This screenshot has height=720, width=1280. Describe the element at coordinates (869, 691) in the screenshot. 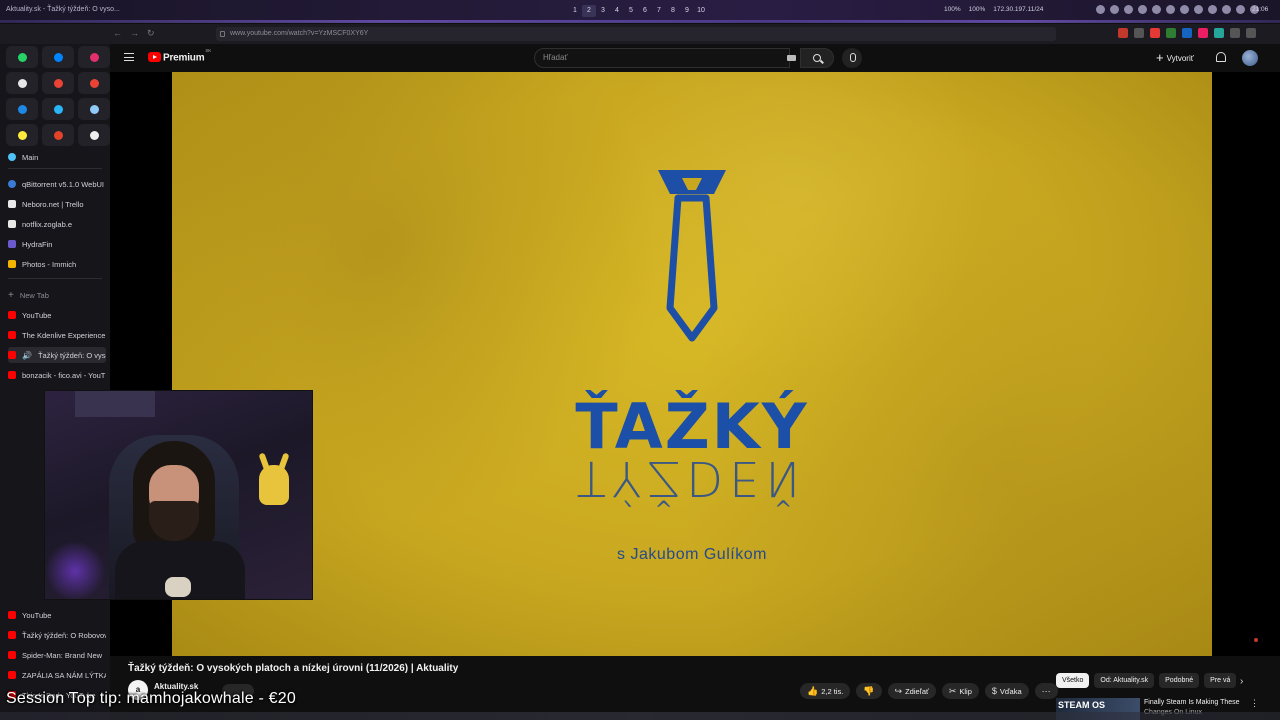

I see `dislike-button: 👎` at that location.